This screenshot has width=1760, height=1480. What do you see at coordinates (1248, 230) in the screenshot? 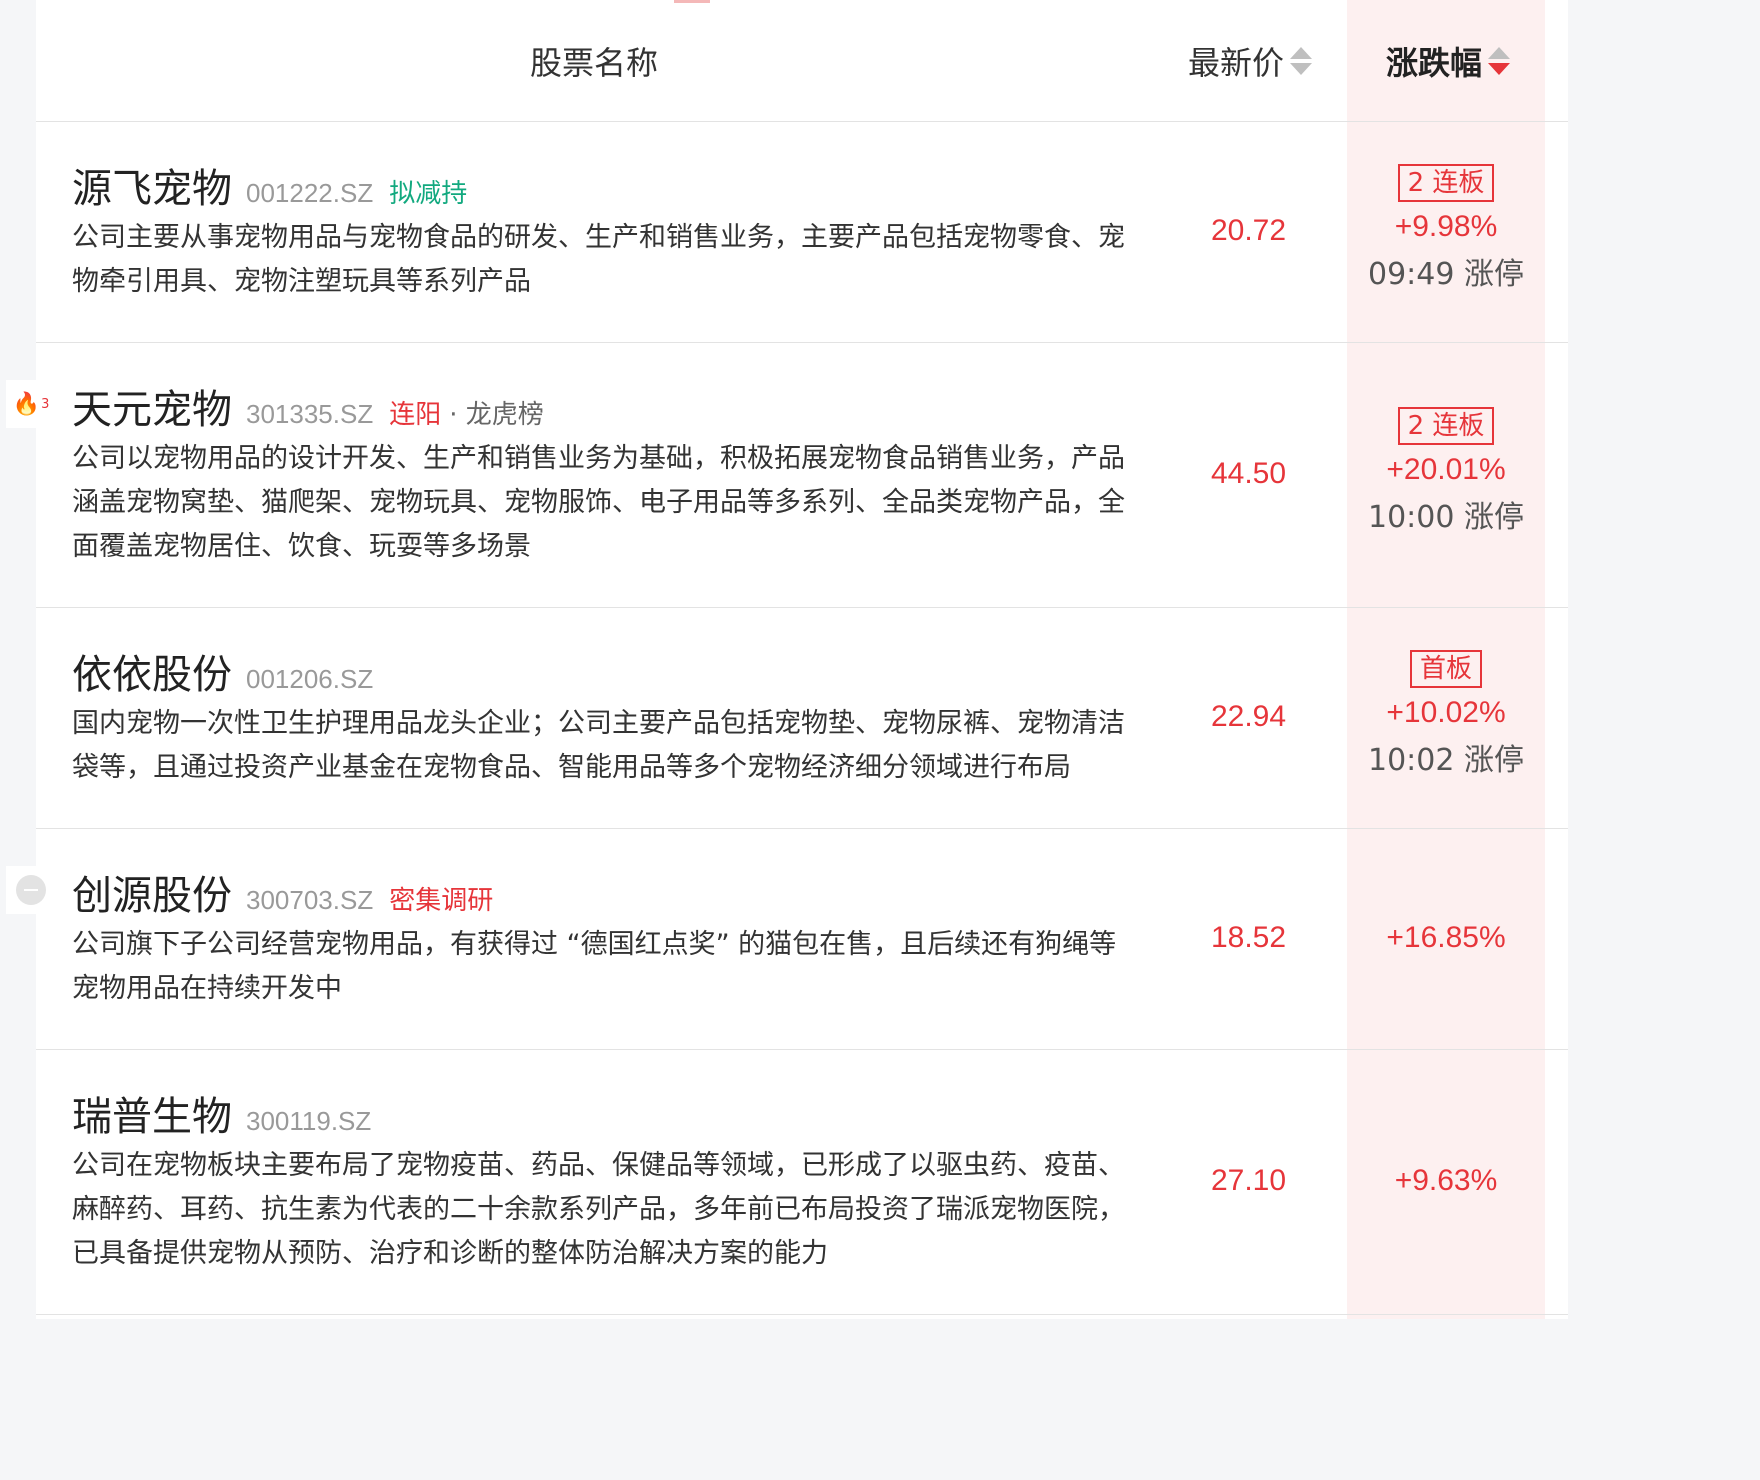
I see `latest-price: 20.72` at bounding box center [1248, 230].